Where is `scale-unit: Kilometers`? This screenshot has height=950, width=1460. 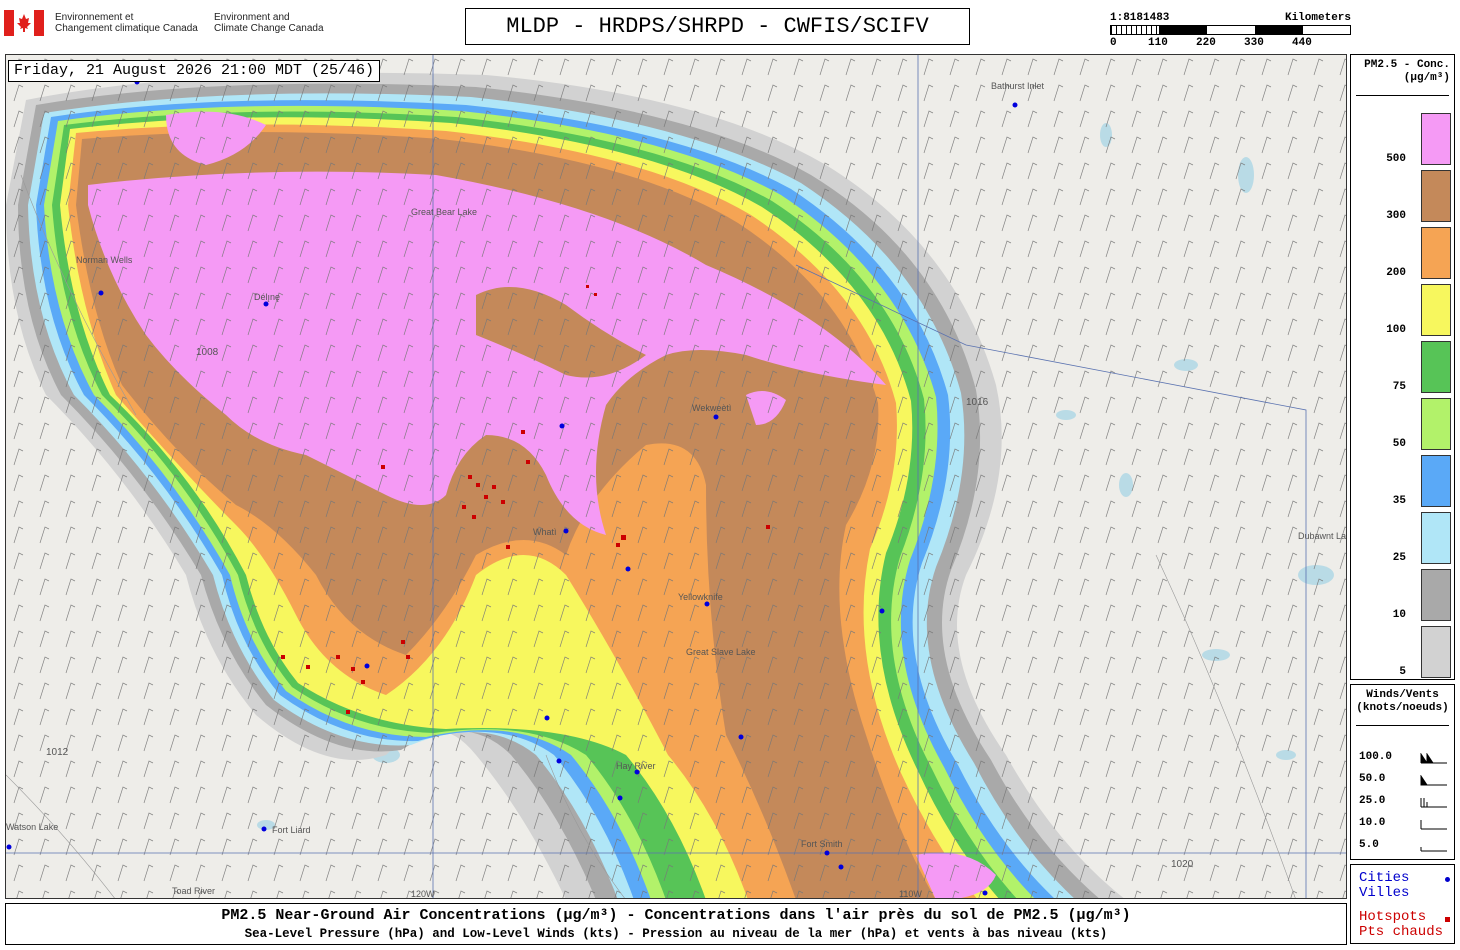
scale-unit: Kilometers is located at coordinates (1317, 18).